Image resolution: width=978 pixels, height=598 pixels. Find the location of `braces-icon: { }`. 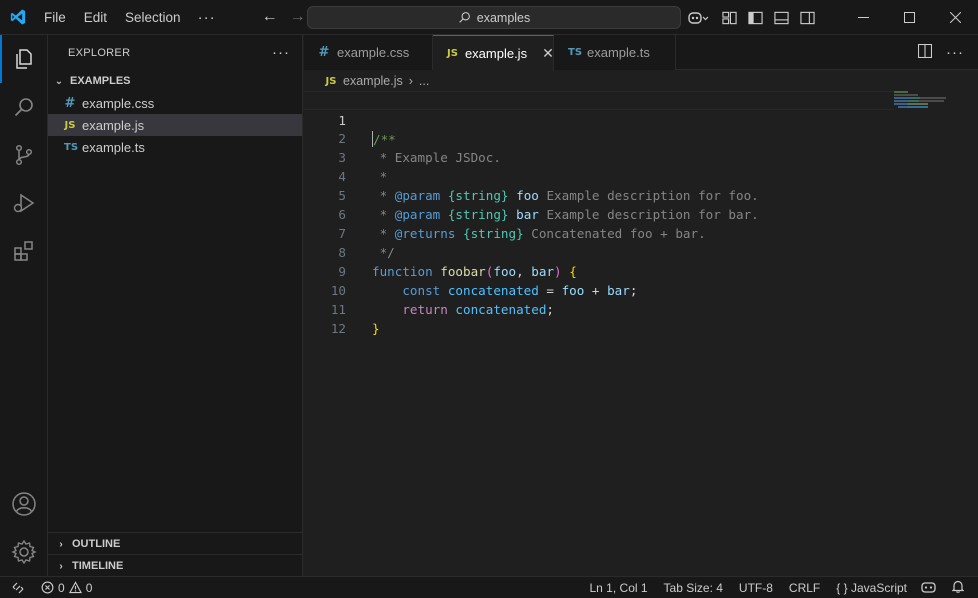

braces-icon: { } is located at coordinates (842, 588).